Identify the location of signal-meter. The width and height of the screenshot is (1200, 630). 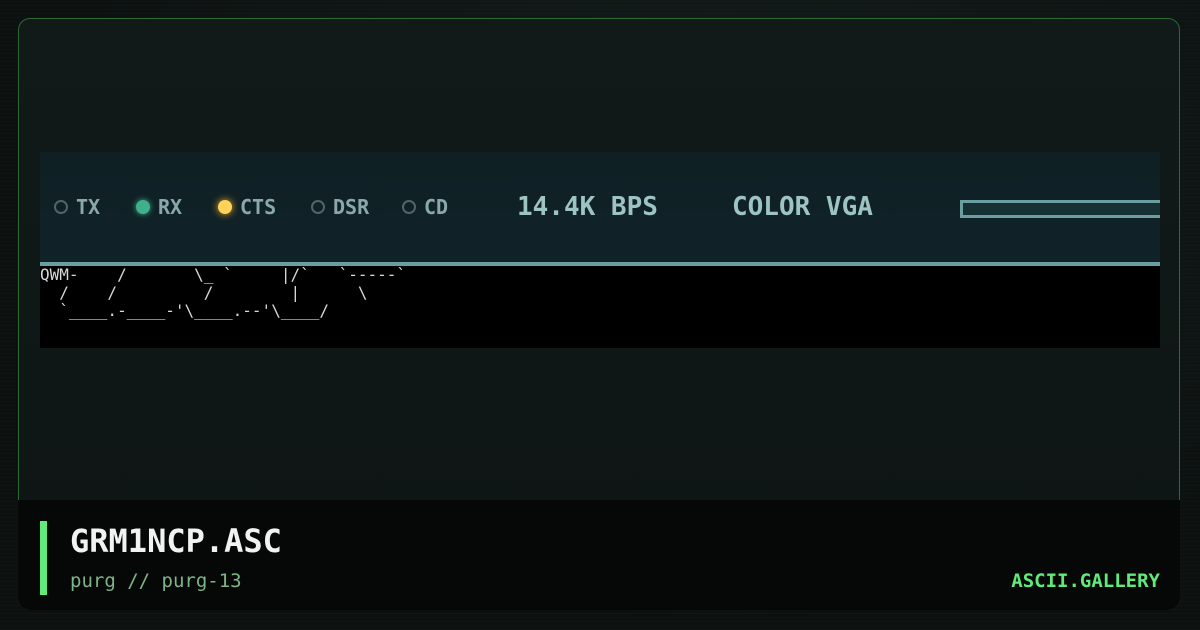
(1060, 209).